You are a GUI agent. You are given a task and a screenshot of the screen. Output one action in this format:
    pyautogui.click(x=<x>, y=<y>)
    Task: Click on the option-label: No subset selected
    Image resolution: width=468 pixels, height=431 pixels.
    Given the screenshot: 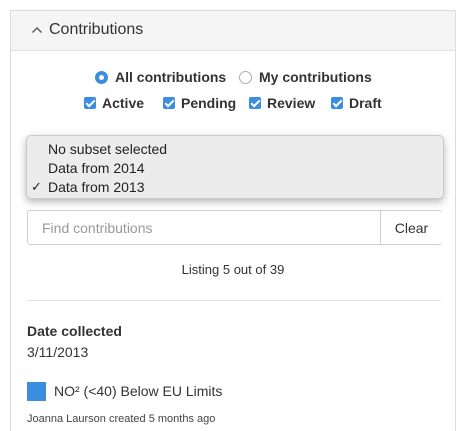 What is the action you would take?
    pyautogui.click(x=108, y=149)
    